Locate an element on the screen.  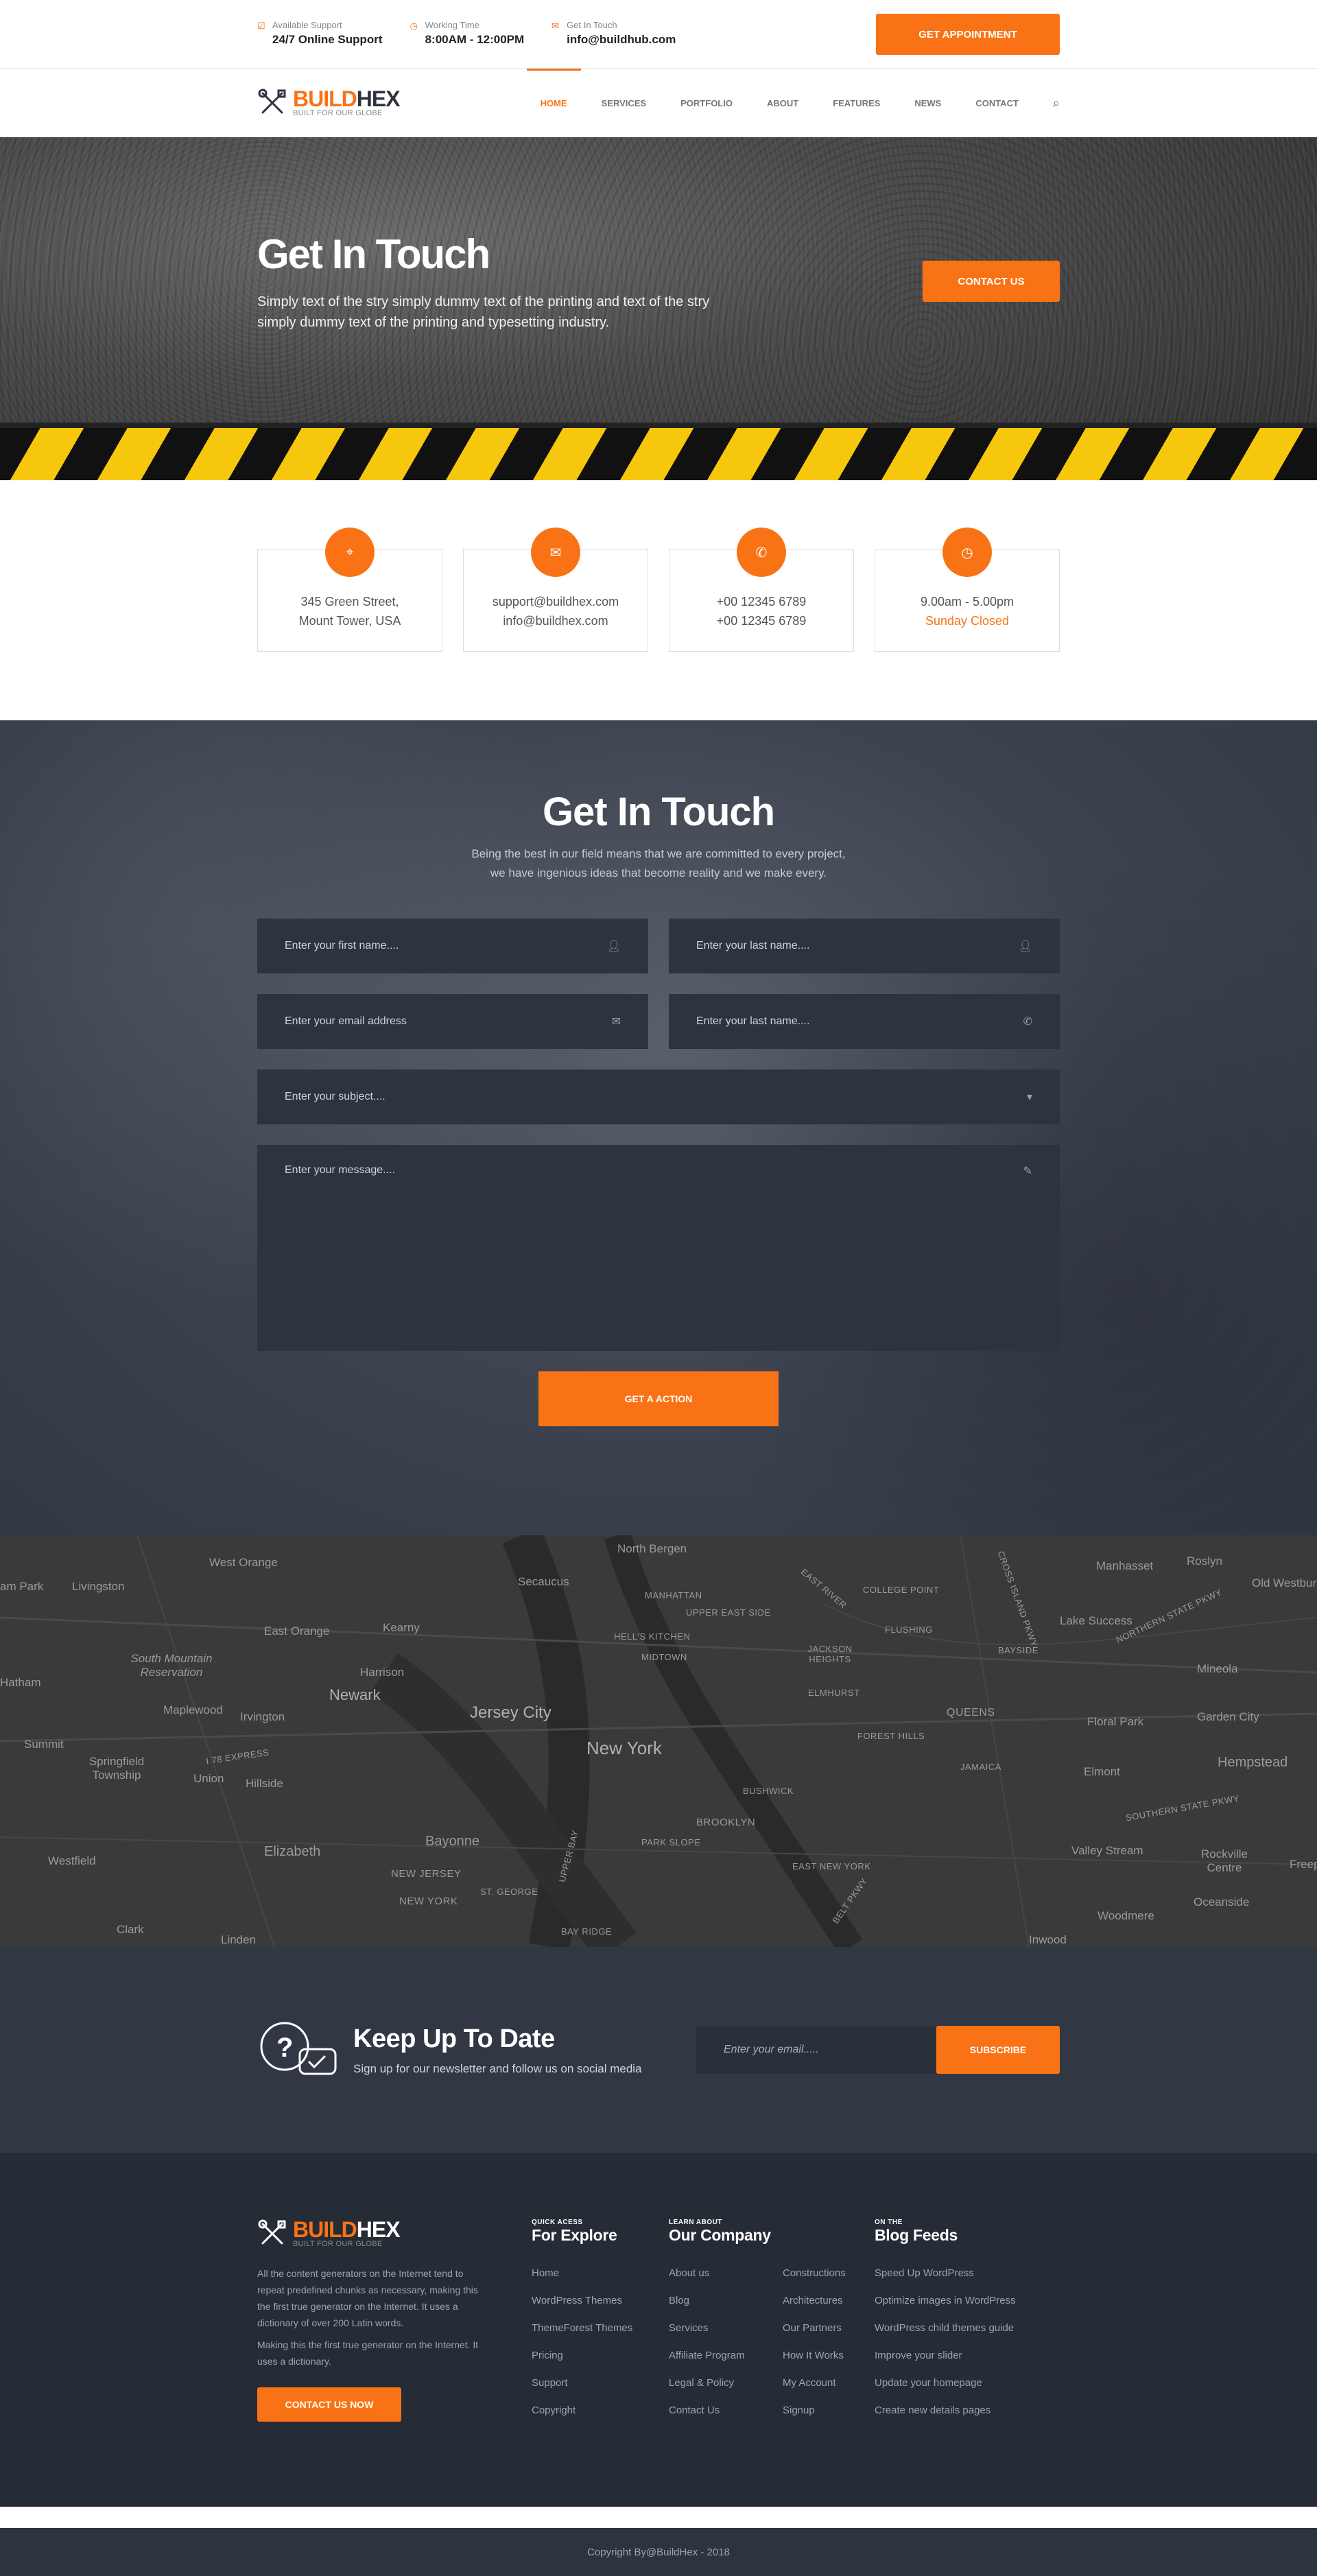
map-label: BUSHWICK is located at coordinates (768, 1791).